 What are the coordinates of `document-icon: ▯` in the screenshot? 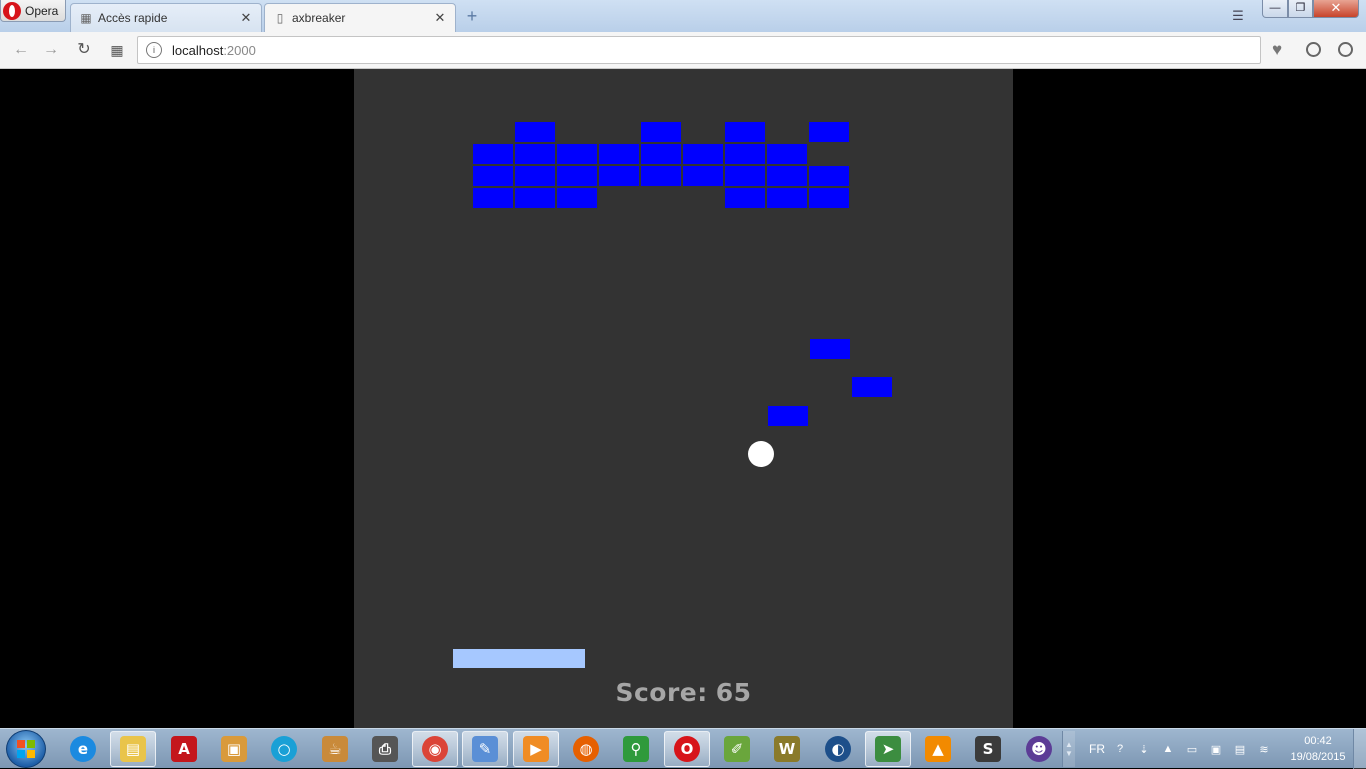 It's located at (280, 18).